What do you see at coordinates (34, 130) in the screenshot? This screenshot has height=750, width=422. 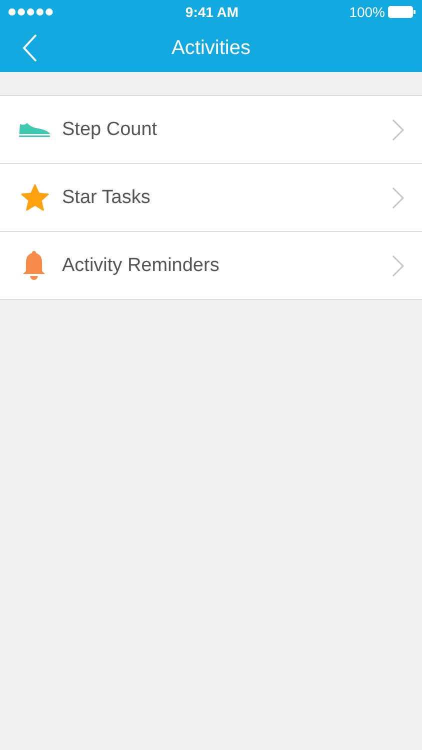 I see `shoe-icon` at bounding box center [34, 130].